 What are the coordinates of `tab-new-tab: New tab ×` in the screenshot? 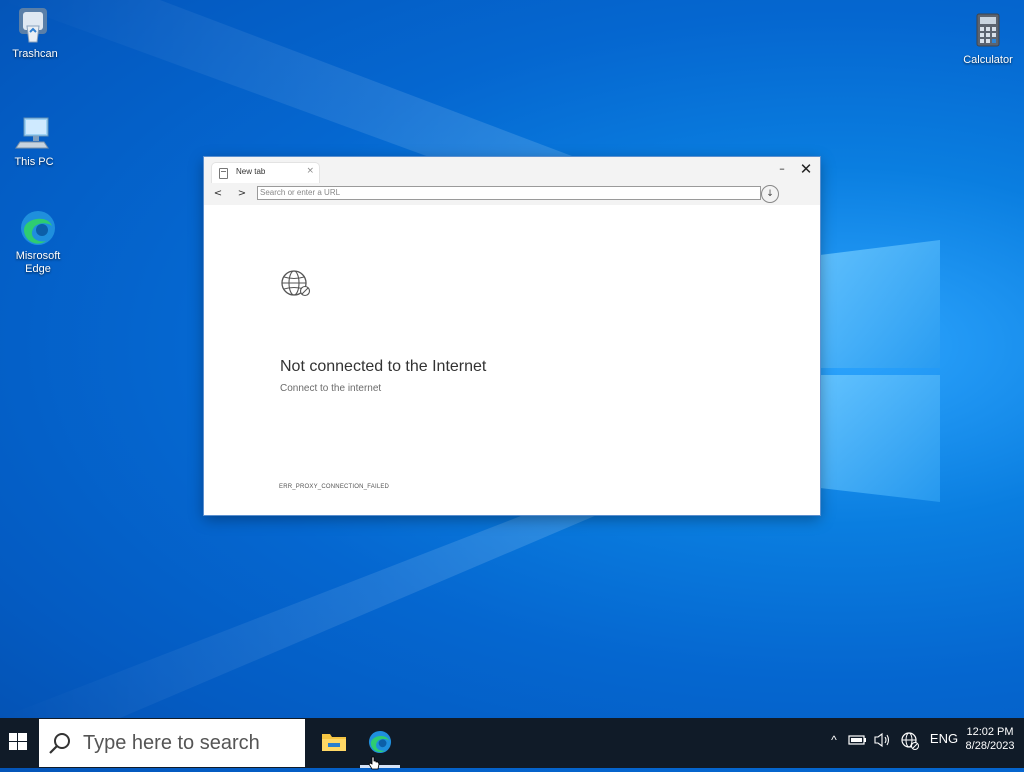 It's located at (265, 173).